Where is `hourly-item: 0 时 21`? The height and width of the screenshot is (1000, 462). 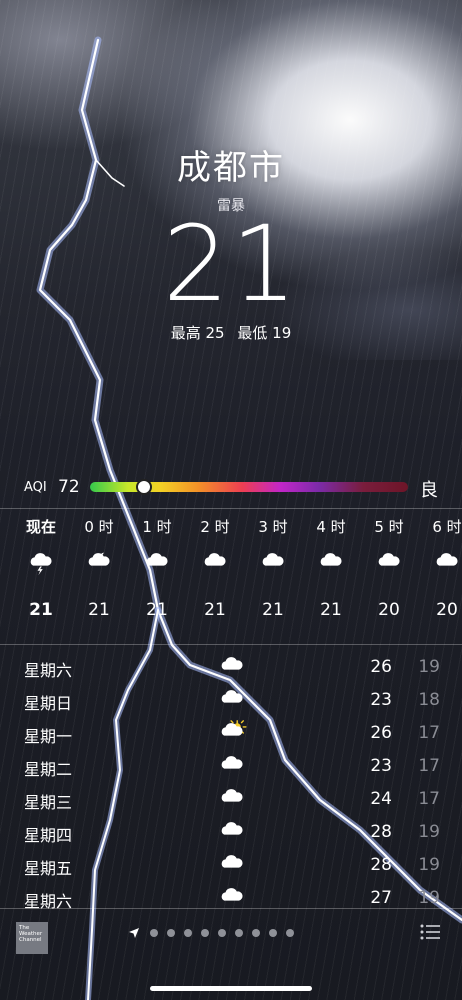
hourly-item: 0 时 21 is located at coordinates (99, 568).